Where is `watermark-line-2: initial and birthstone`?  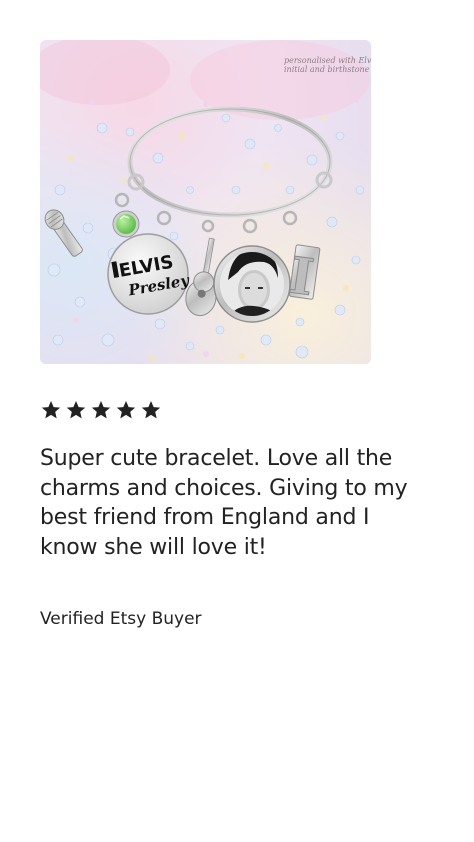 watermark-line-2: initial and birthstone is located at coordinates (327, 69).